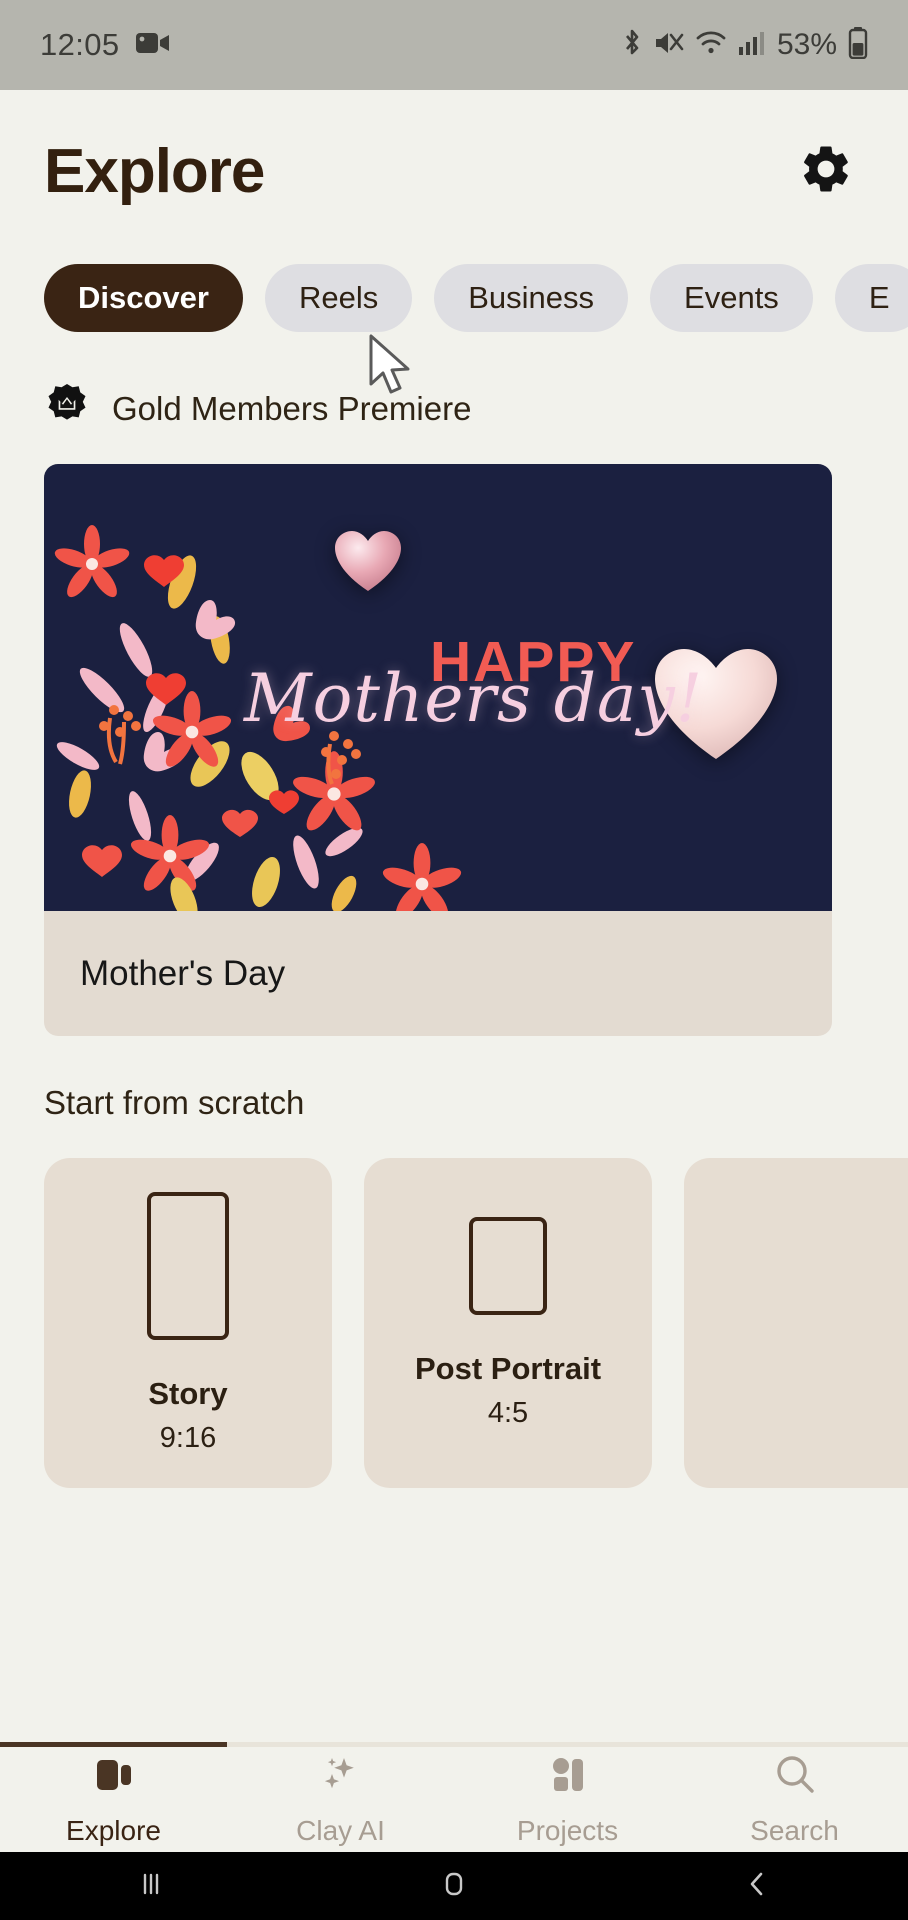 The image size is (908, 1920). What do you see at coordinates (794, 1830) in the screenshot?
I see `nav-label: Search` at bounding box center [794, 1830].